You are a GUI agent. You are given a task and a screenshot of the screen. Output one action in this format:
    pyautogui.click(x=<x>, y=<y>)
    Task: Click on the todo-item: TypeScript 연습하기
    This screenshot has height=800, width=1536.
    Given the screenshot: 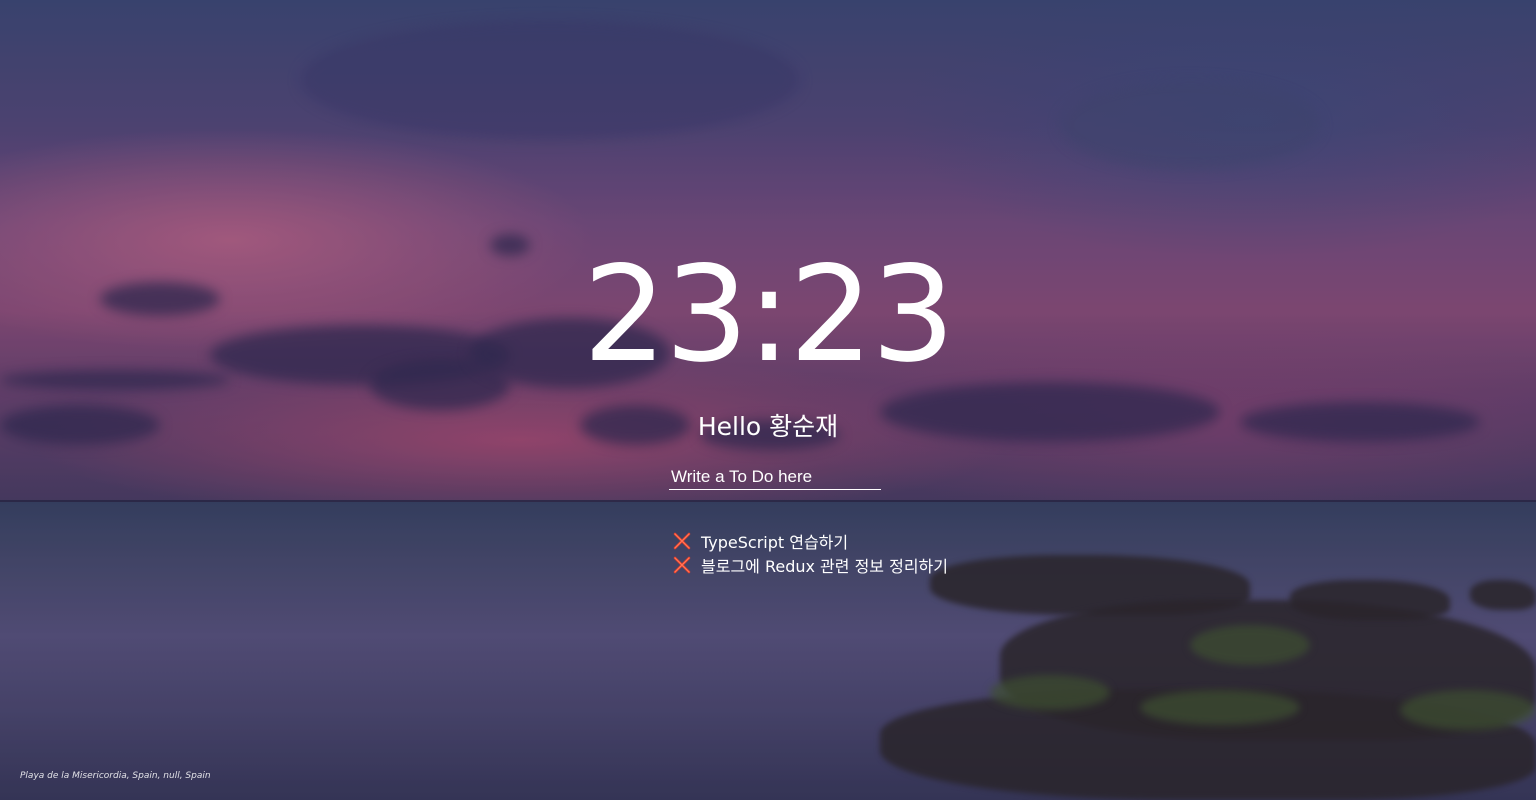 What is the action you would take?
    pyautogui.click(x=810, y=541)
    